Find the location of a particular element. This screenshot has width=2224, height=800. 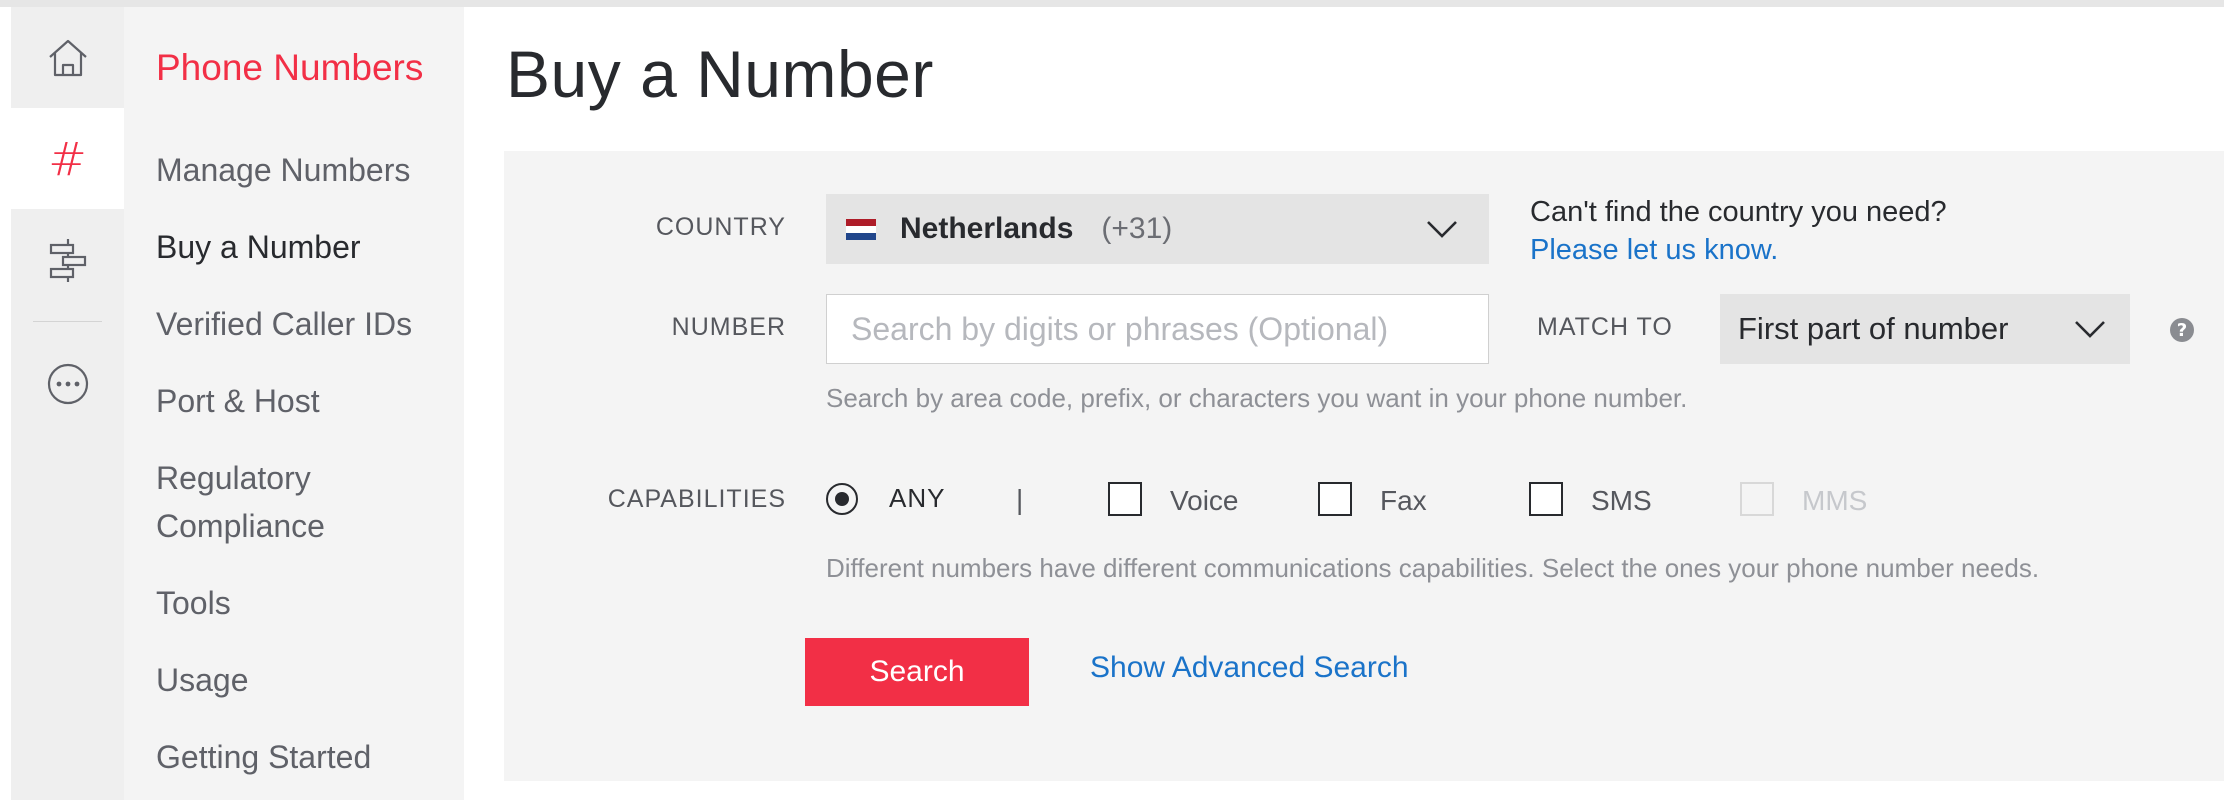

sidebar-title: Phone Numbers is located at coordinates (289, 68).